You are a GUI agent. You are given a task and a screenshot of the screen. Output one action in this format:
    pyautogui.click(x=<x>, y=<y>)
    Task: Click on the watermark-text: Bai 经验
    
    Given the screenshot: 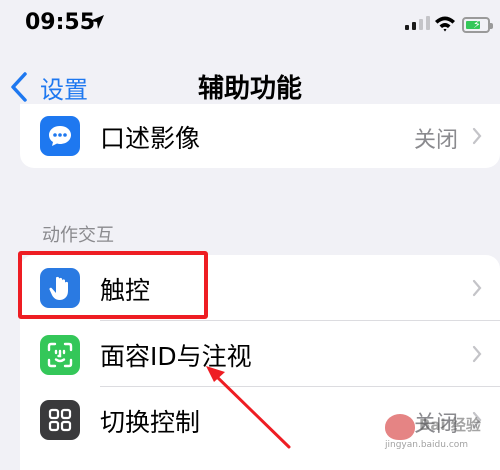 What is the action you would take?
    pyautogui.click(x=450, y=425)
    